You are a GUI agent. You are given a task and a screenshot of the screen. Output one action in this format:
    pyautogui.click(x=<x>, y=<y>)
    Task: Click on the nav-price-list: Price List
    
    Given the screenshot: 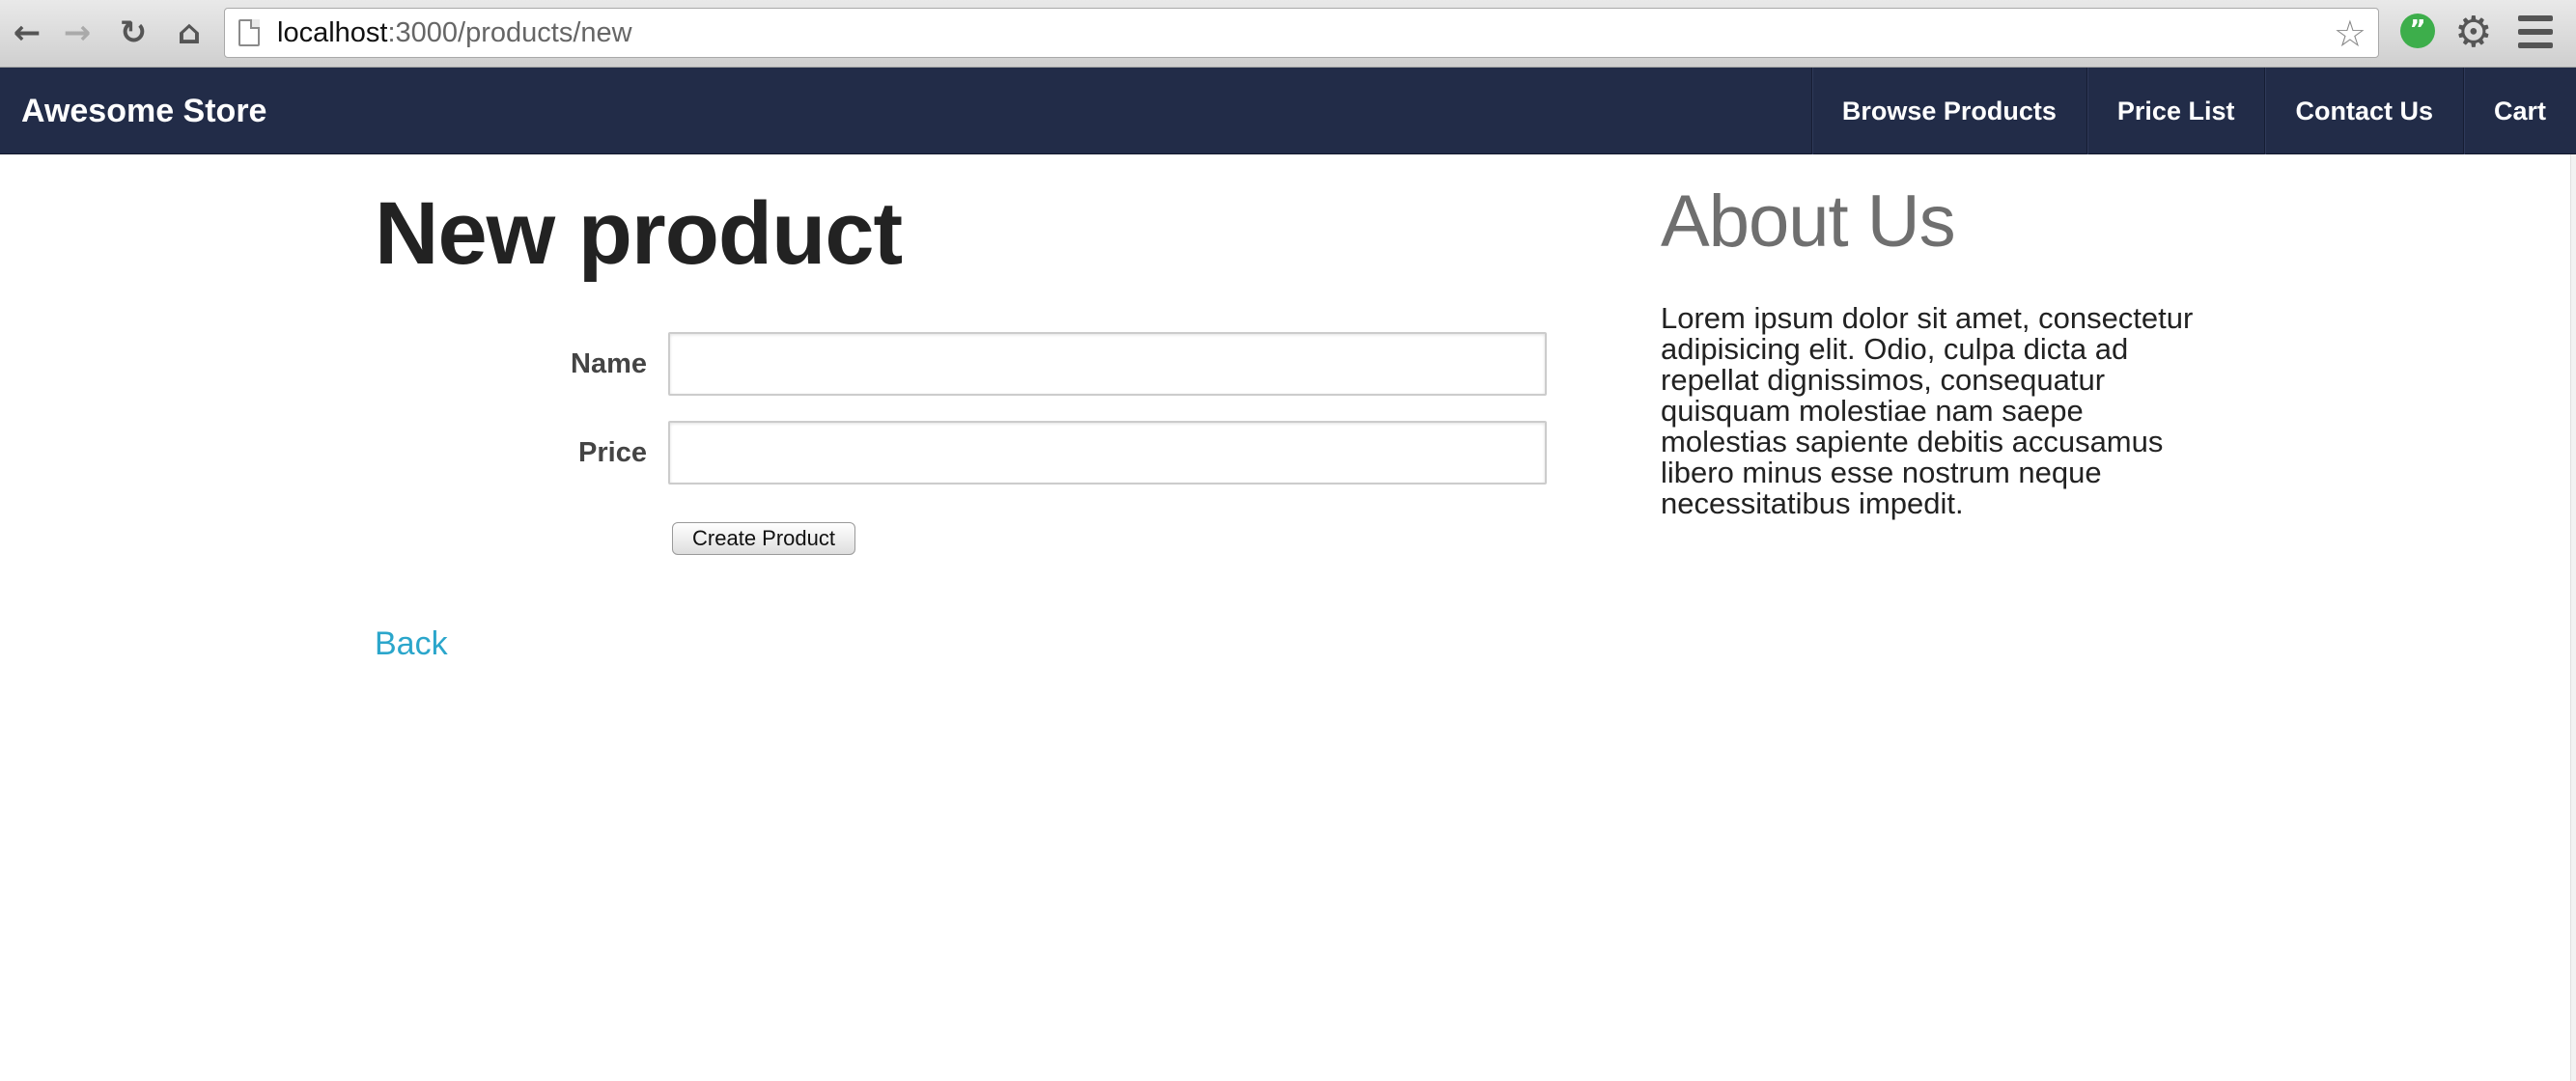 What is the action you would take?
    pyautogui.click(x=2176, y=111)
    